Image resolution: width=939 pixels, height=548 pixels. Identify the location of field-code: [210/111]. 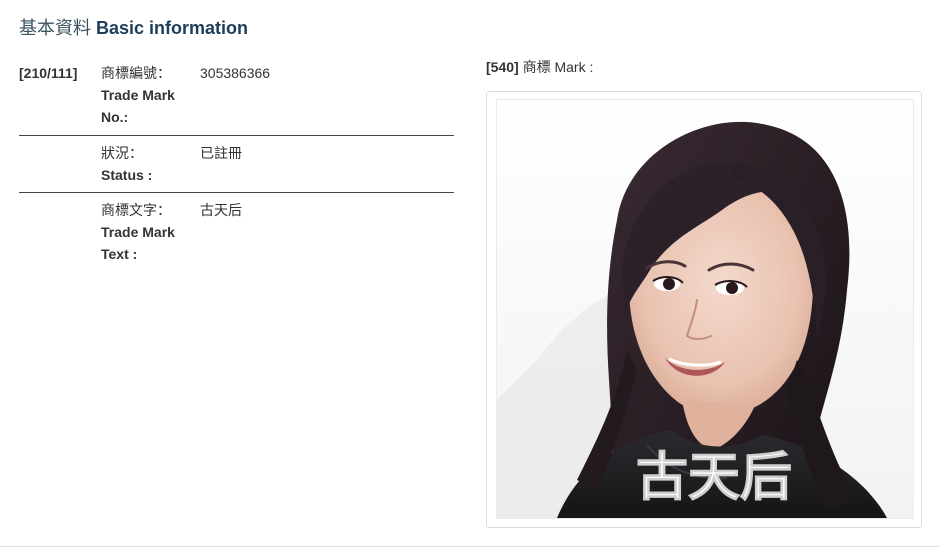
(48, 73).